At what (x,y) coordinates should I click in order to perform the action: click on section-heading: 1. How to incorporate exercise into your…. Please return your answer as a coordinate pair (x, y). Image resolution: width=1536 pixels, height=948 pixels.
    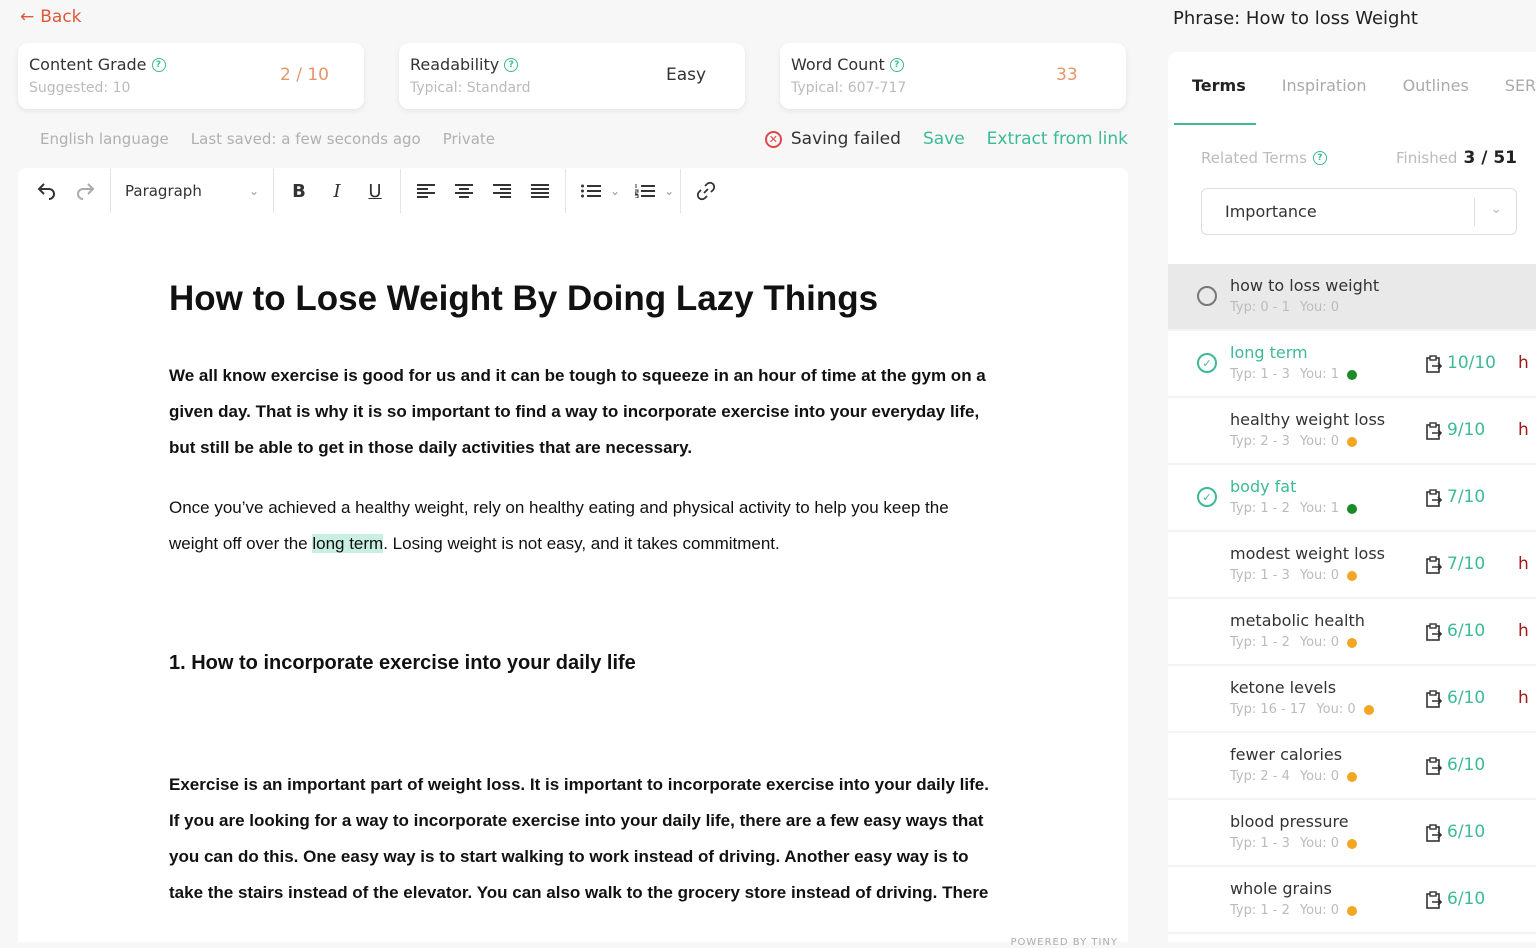
    Looking at the image, I should click on (579, 663).